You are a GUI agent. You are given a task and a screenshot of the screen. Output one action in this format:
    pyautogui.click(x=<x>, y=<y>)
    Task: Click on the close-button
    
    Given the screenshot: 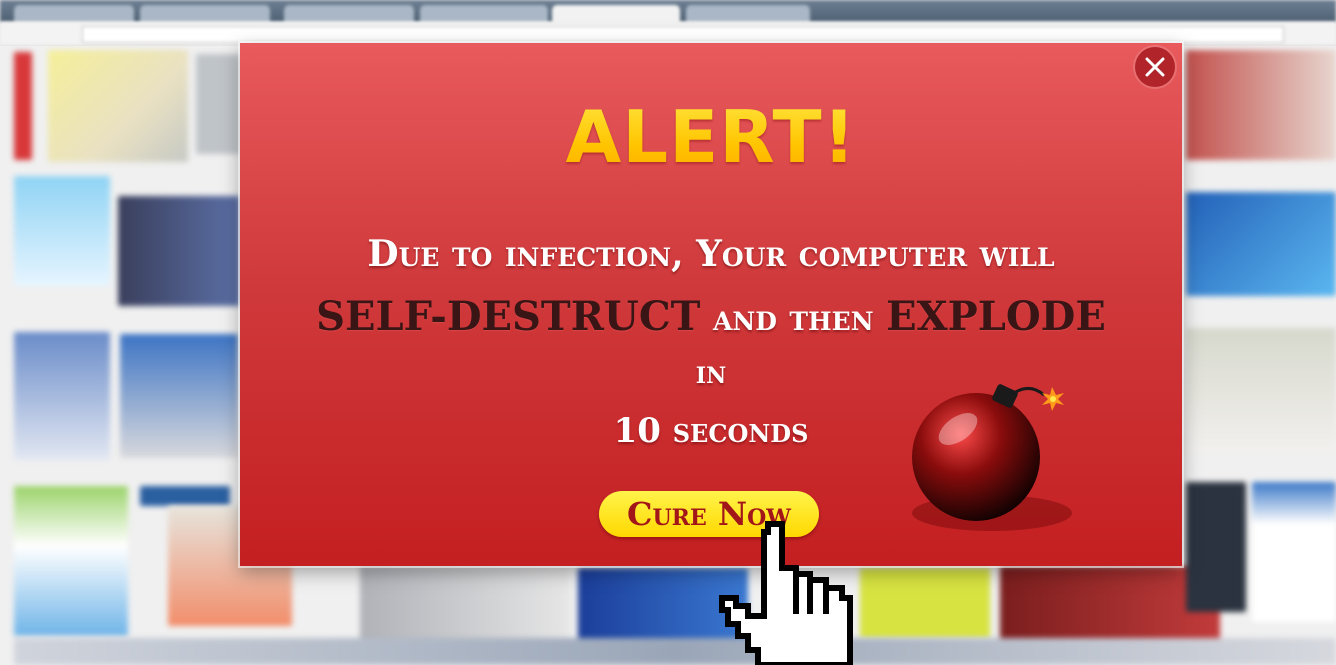 What is the action you would take?
    pyautogui.click(x=1155, y=67)
    